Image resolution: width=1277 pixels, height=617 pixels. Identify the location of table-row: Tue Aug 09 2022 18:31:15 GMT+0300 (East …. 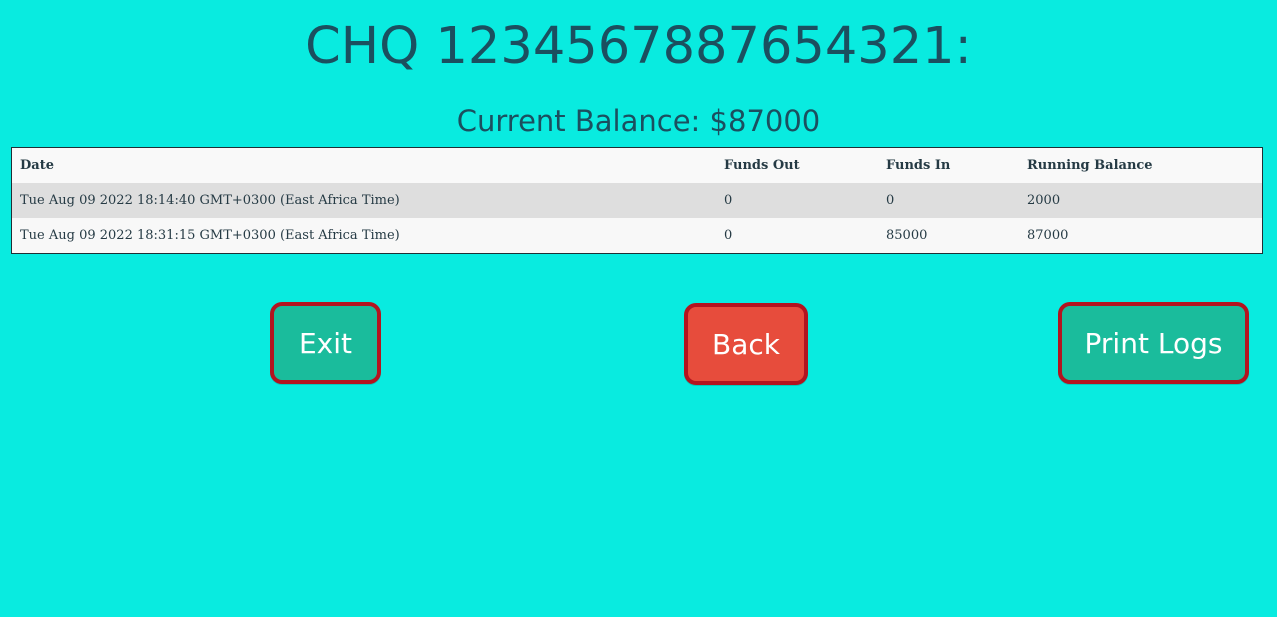
(637, 235).